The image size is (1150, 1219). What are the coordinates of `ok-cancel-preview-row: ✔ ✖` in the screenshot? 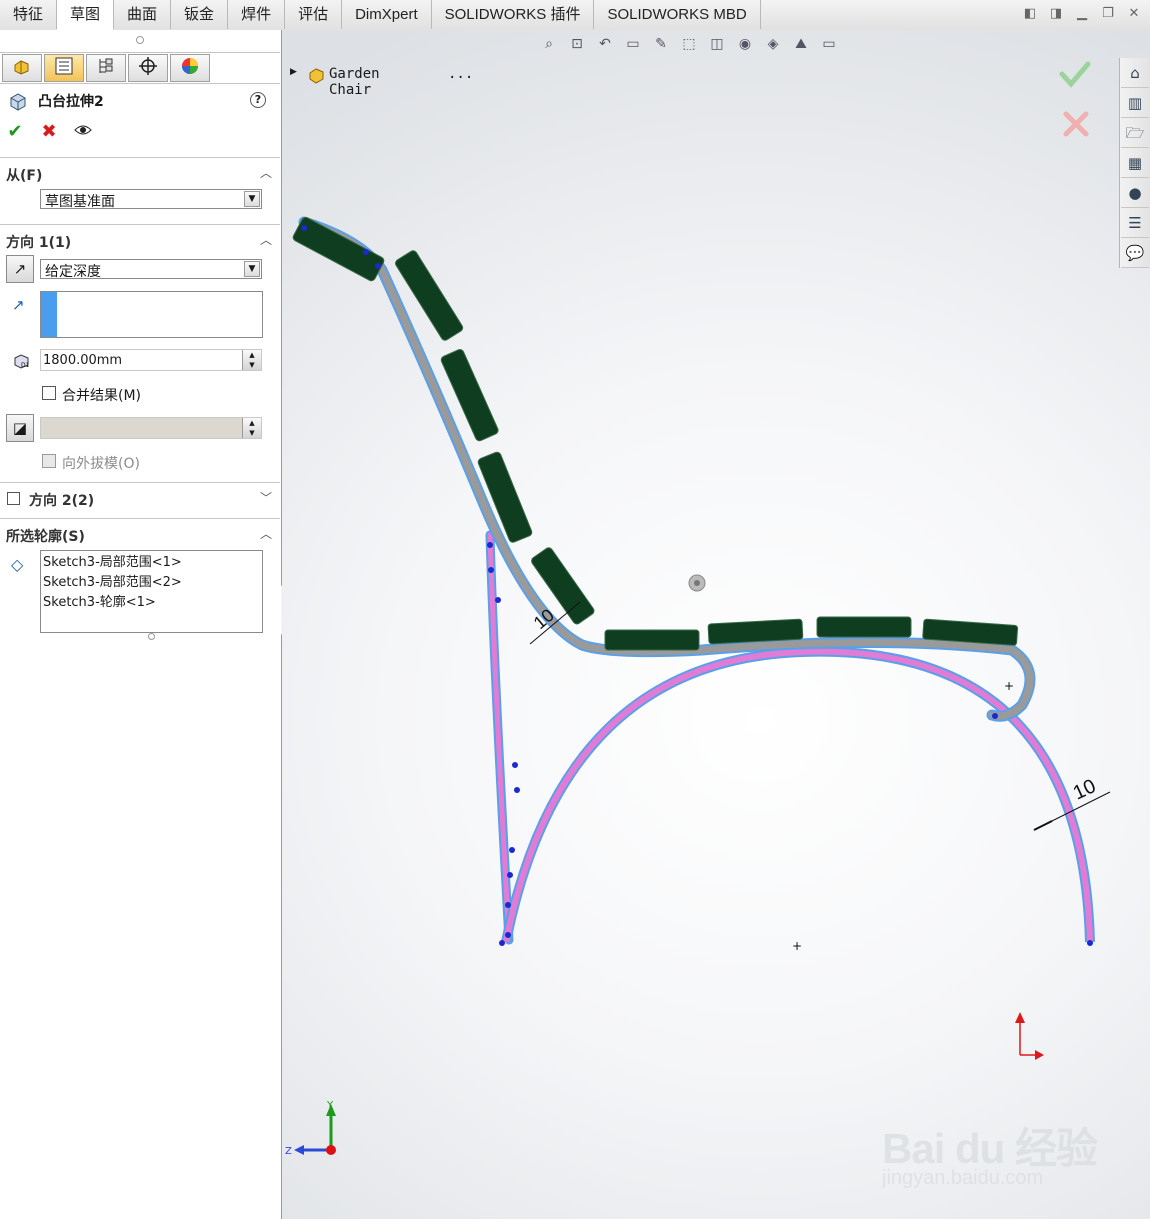 It's located at (49, 132).